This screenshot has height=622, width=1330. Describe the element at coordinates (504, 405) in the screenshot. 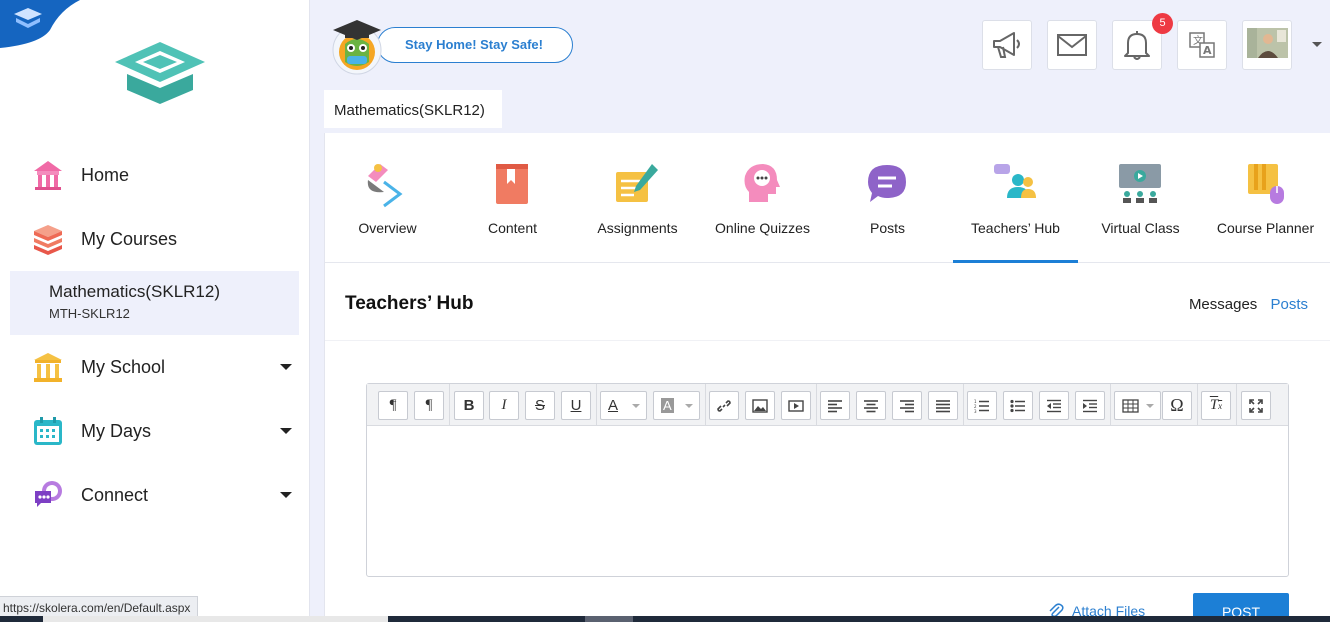

I see `italic-icon: I` at that location.